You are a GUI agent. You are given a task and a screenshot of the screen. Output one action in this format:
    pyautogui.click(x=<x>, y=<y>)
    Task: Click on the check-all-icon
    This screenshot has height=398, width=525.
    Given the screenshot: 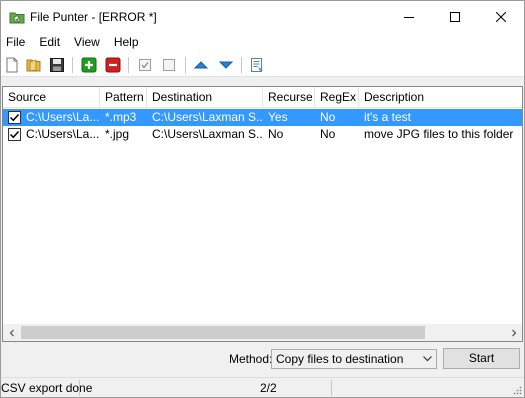 What is the action you would take?
    pyautogui.click(x=145, y=65)
    